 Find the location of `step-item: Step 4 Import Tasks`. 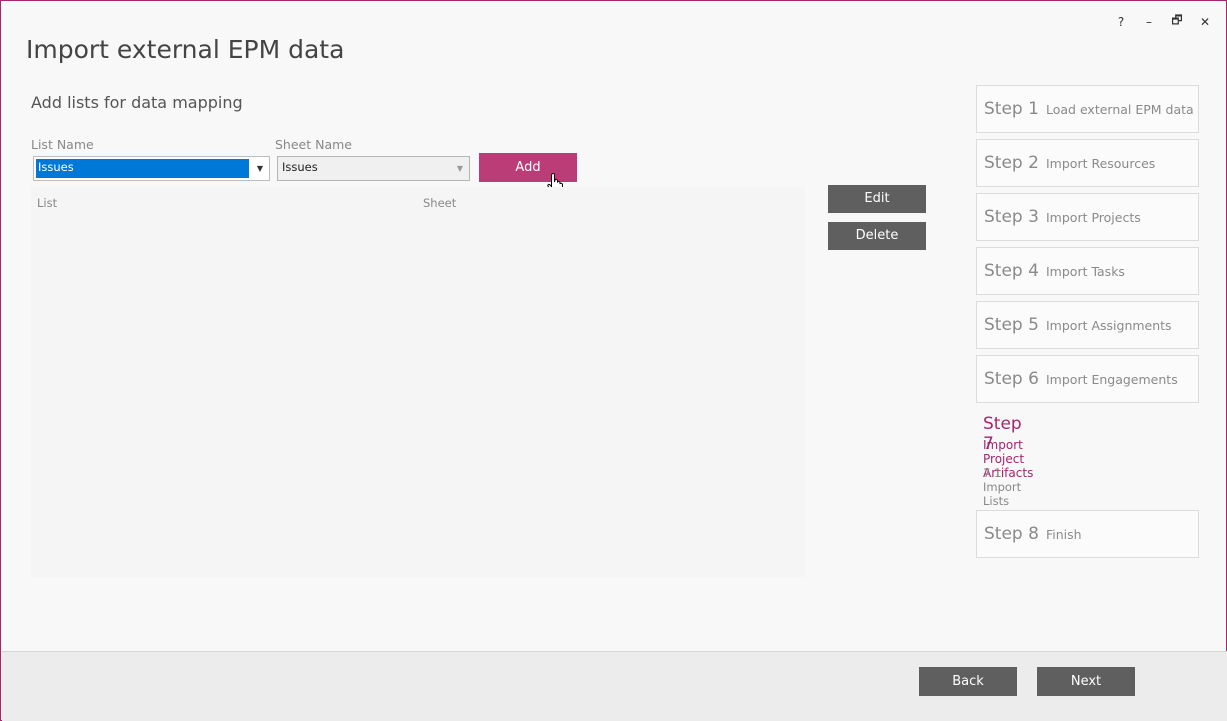

step-item: Step 4 Import Tasks is located at coordinates (1087, 271).